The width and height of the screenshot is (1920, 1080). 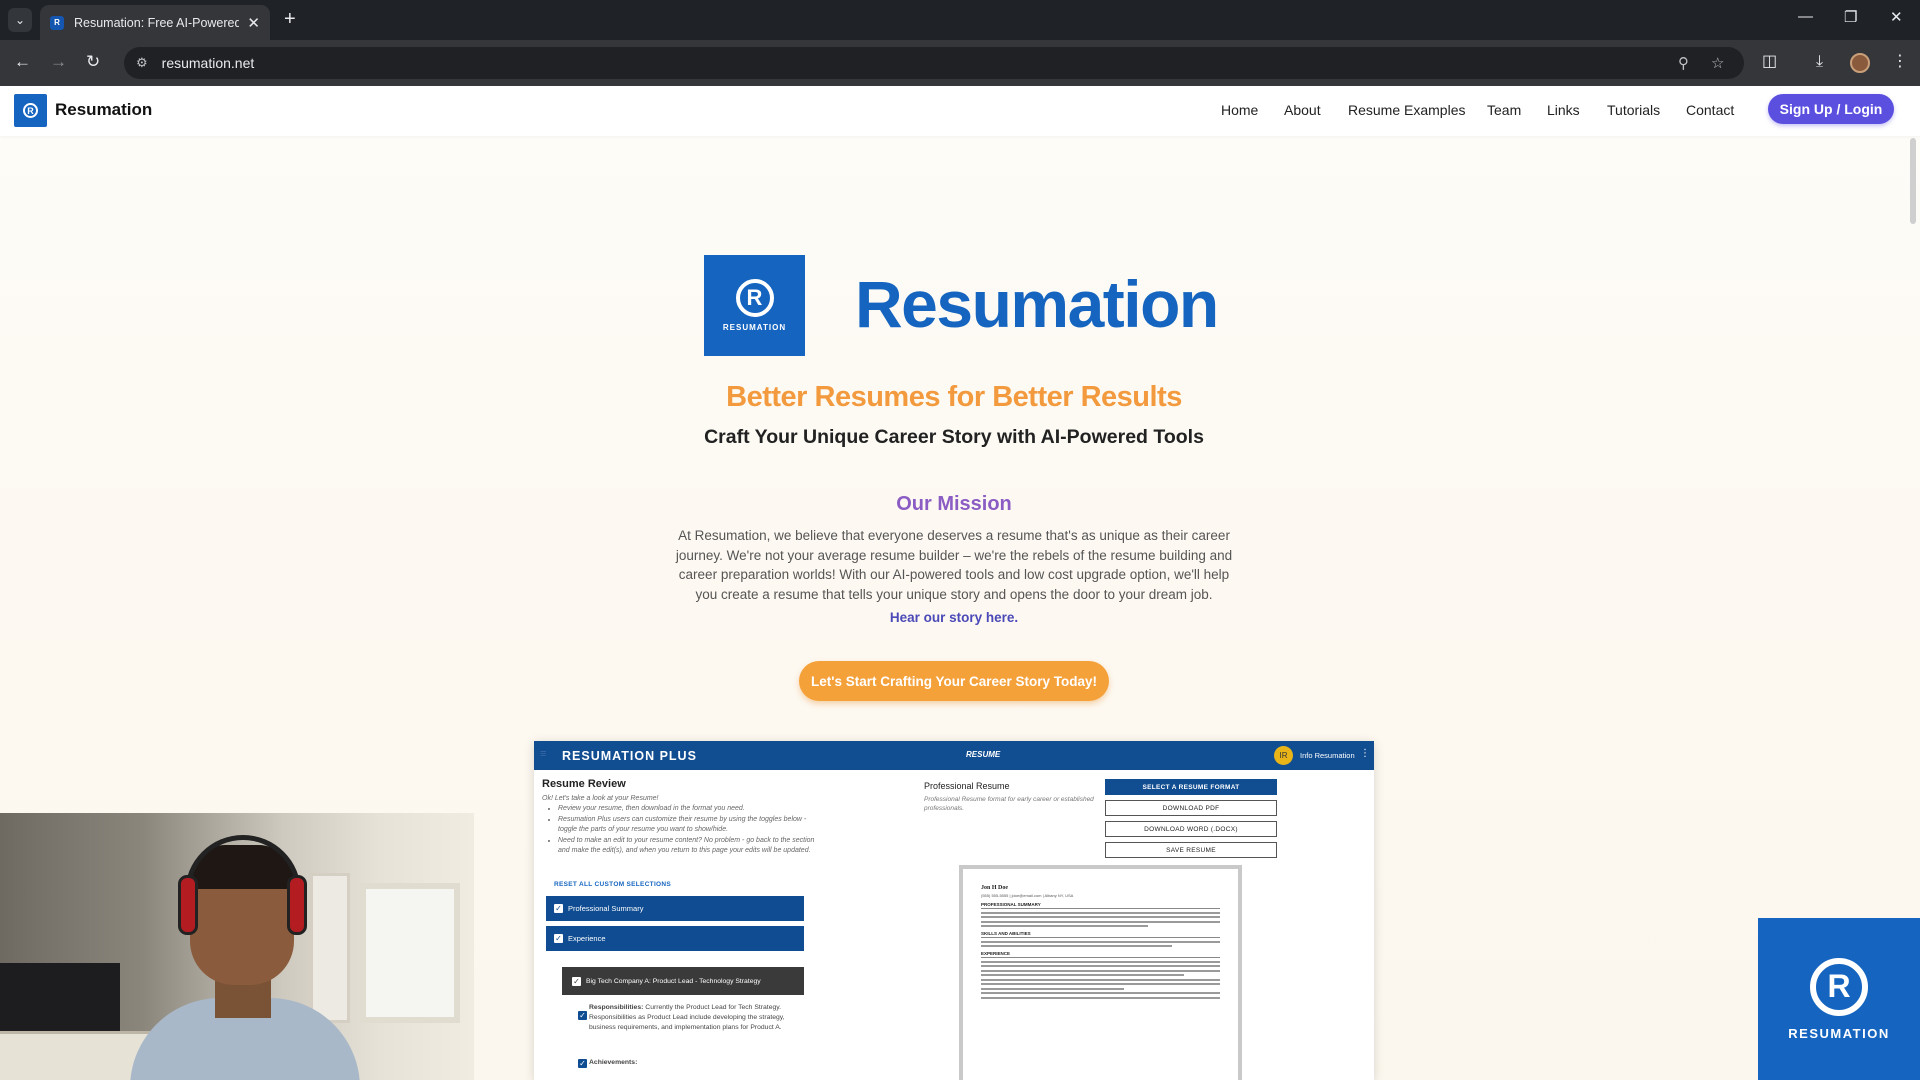 I want to click on logo-wordmark: RESUMATION, so click(x=754, y=327).